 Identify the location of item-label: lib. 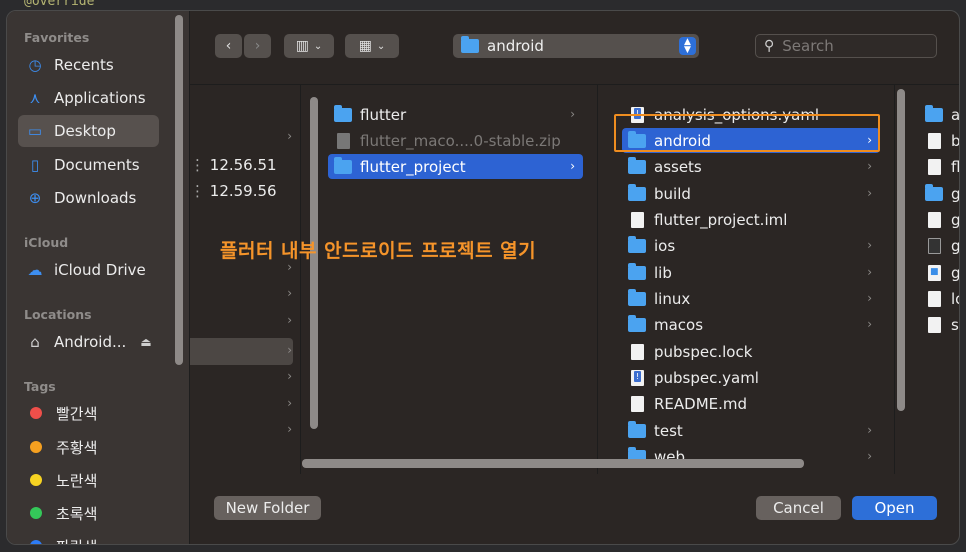
(663, 272).